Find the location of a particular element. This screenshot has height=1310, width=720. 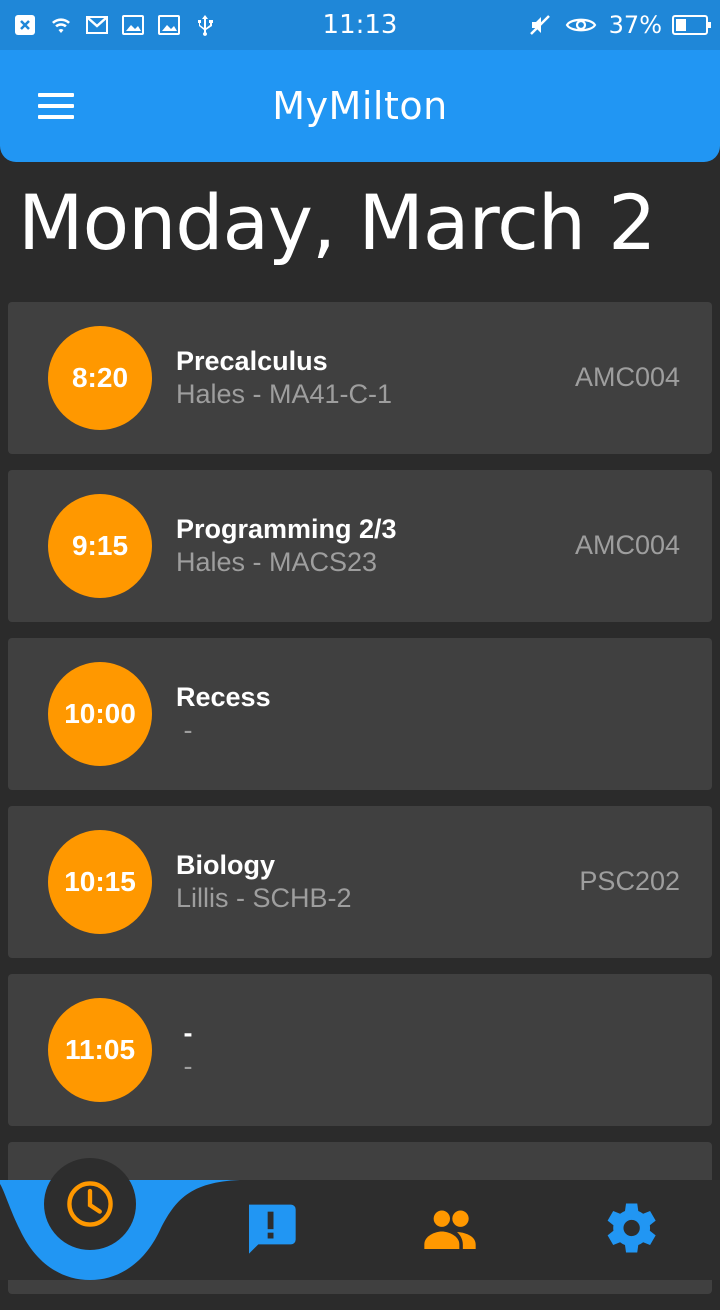

battery-percent: 37% is located at coordinates (635, 25).